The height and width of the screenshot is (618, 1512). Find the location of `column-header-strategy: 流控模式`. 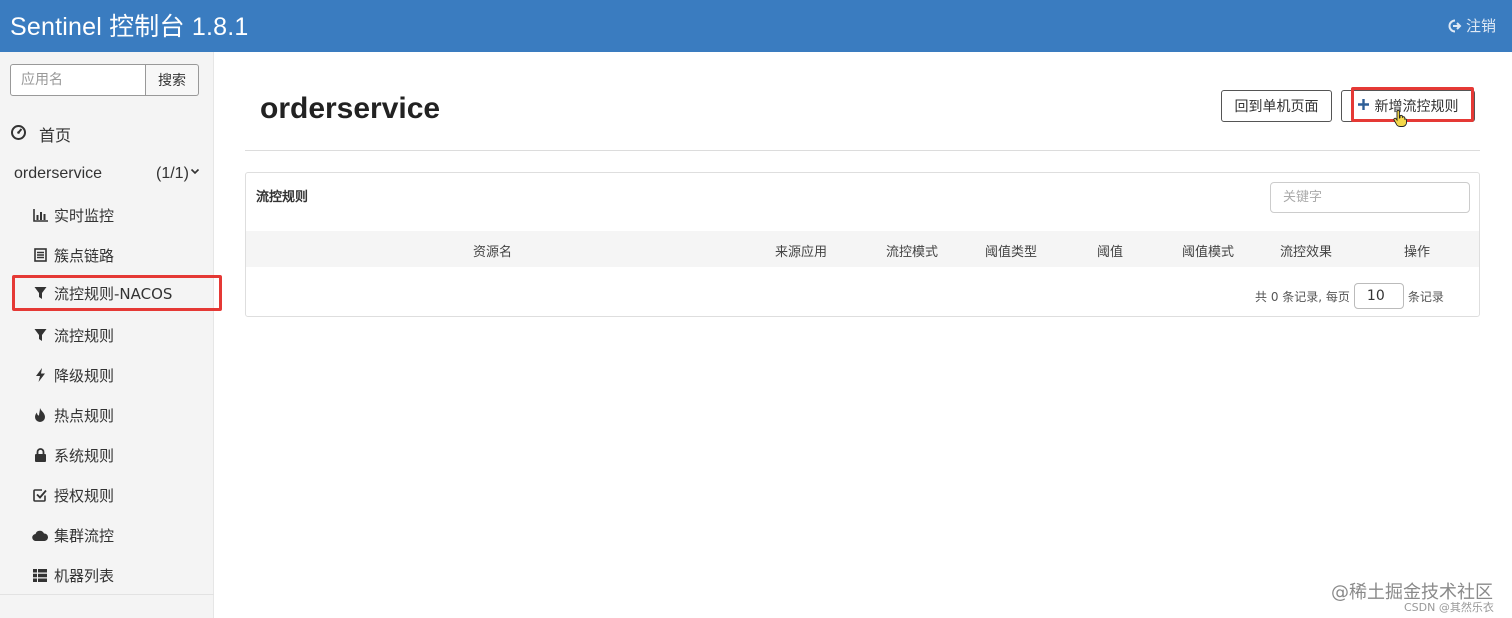

column-header-strategy: 流控模式 is located at coordinates (912, 250).